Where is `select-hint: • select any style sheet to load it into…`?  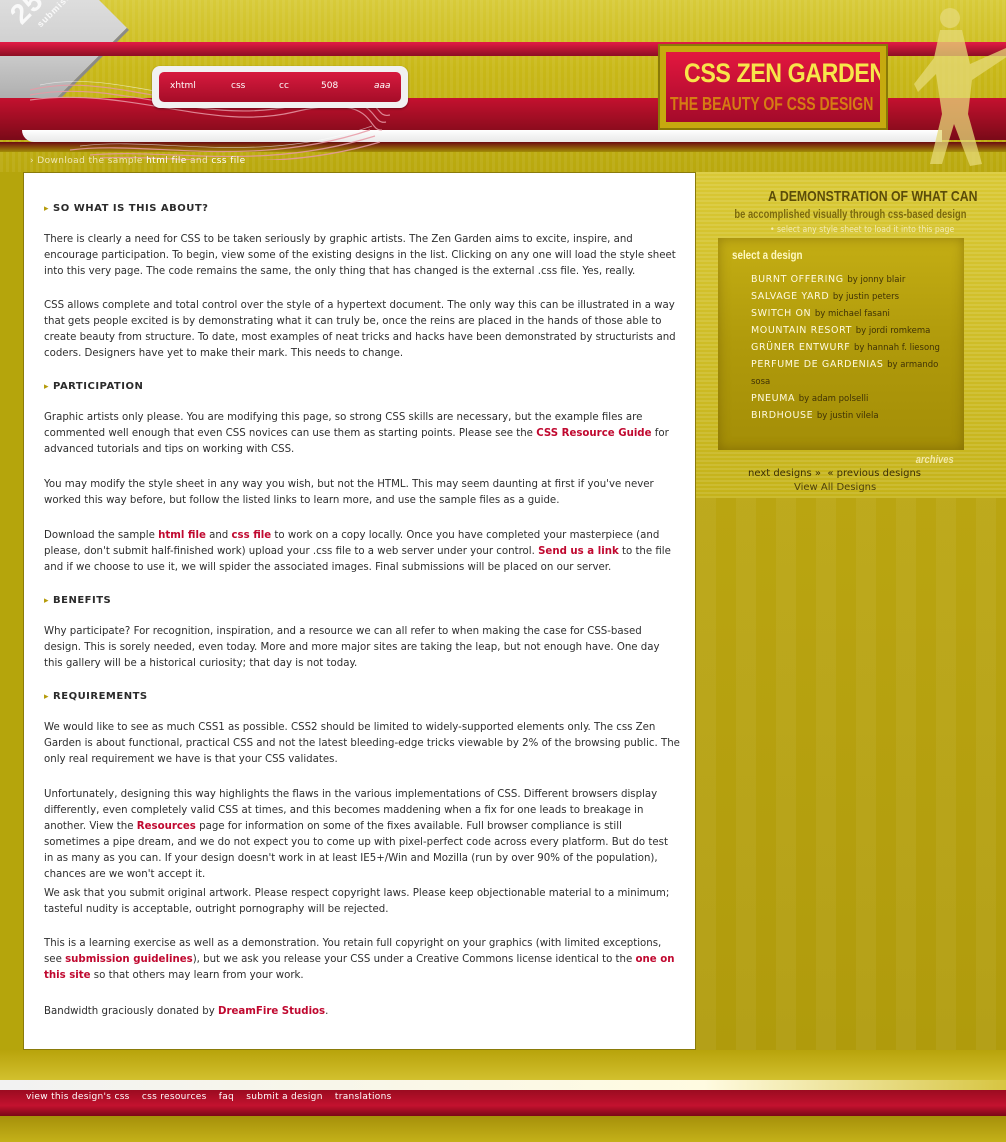
select-hint: • select any style sheet to load it into… is located at coordinates (861, 230).